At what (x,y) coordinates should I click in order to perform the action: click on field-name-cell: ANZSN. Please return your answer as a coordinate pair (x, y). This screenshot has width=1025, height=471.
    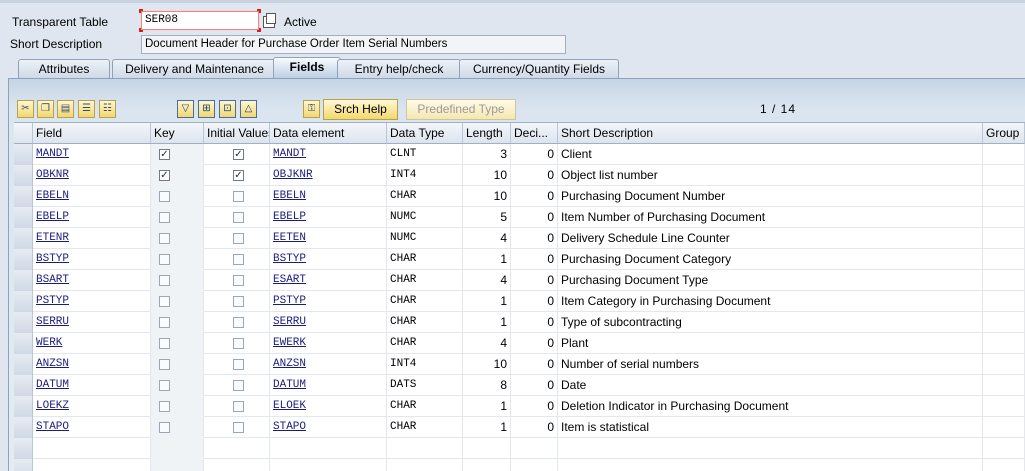
    Looking at the image, I should click on (92, 364).